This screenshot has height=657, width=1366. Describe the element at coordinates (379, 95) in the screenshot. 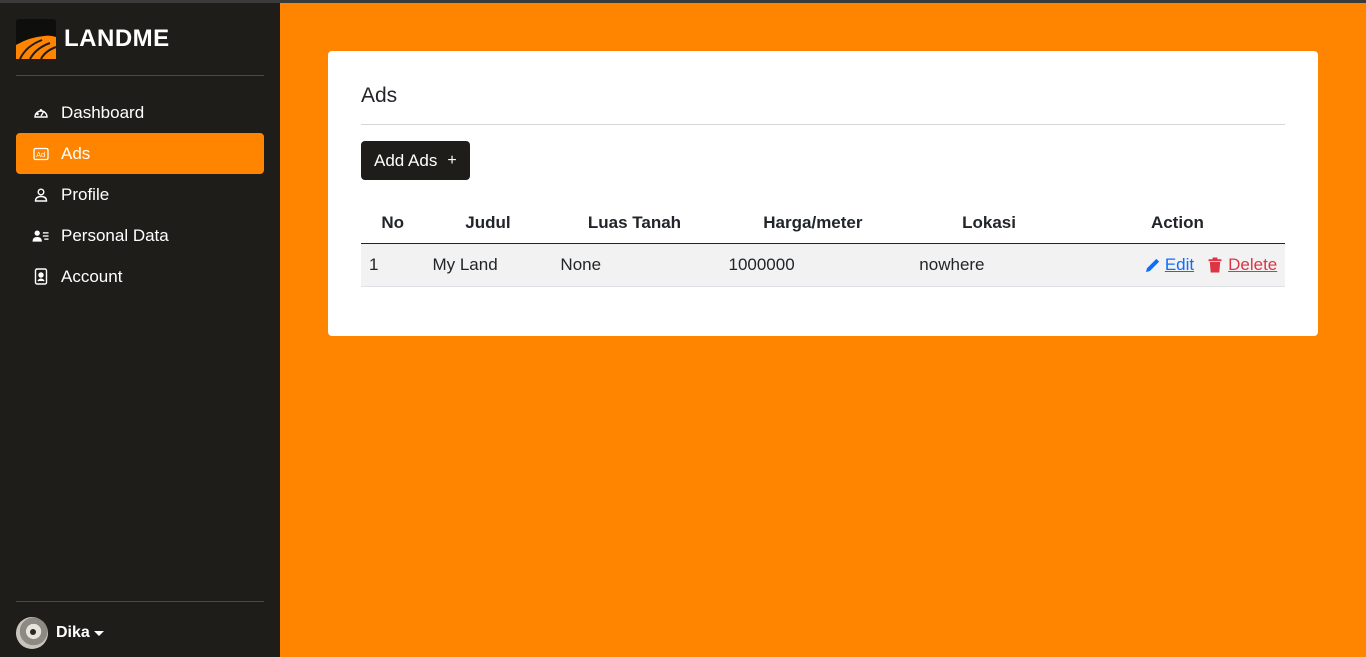

I see `page-title: Ads` at that location.